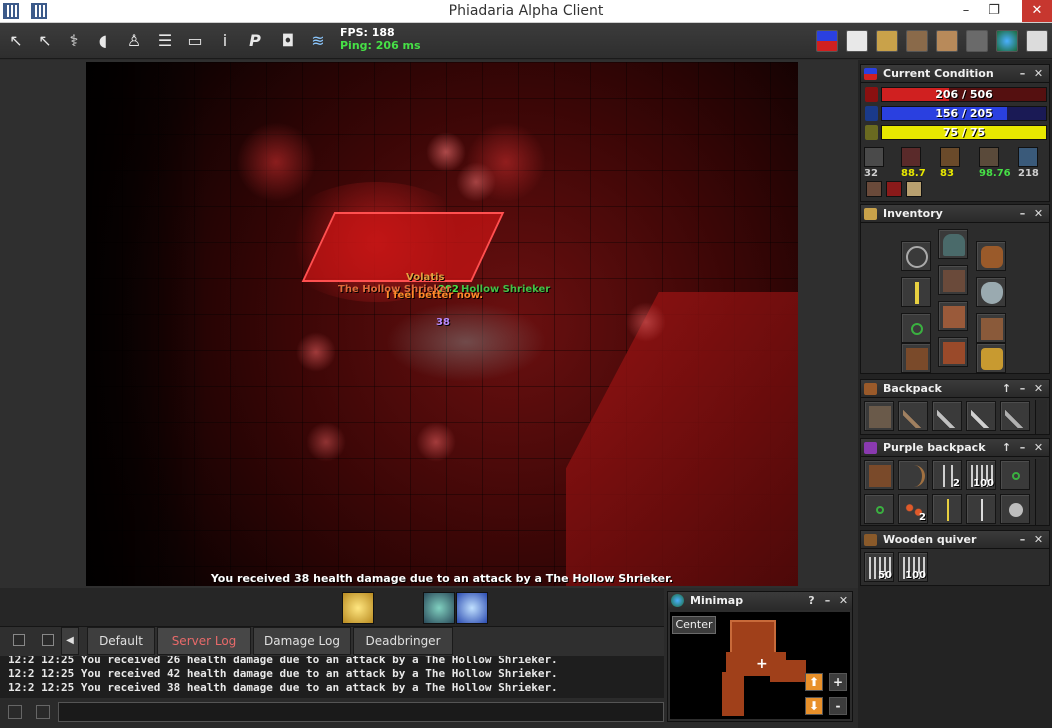 The height and width of the screenshot is (728, 1052). Describe the element at coordinates (955, 214) in the screenshot. I see `inventory-header: Inventory – ✕` at that location.